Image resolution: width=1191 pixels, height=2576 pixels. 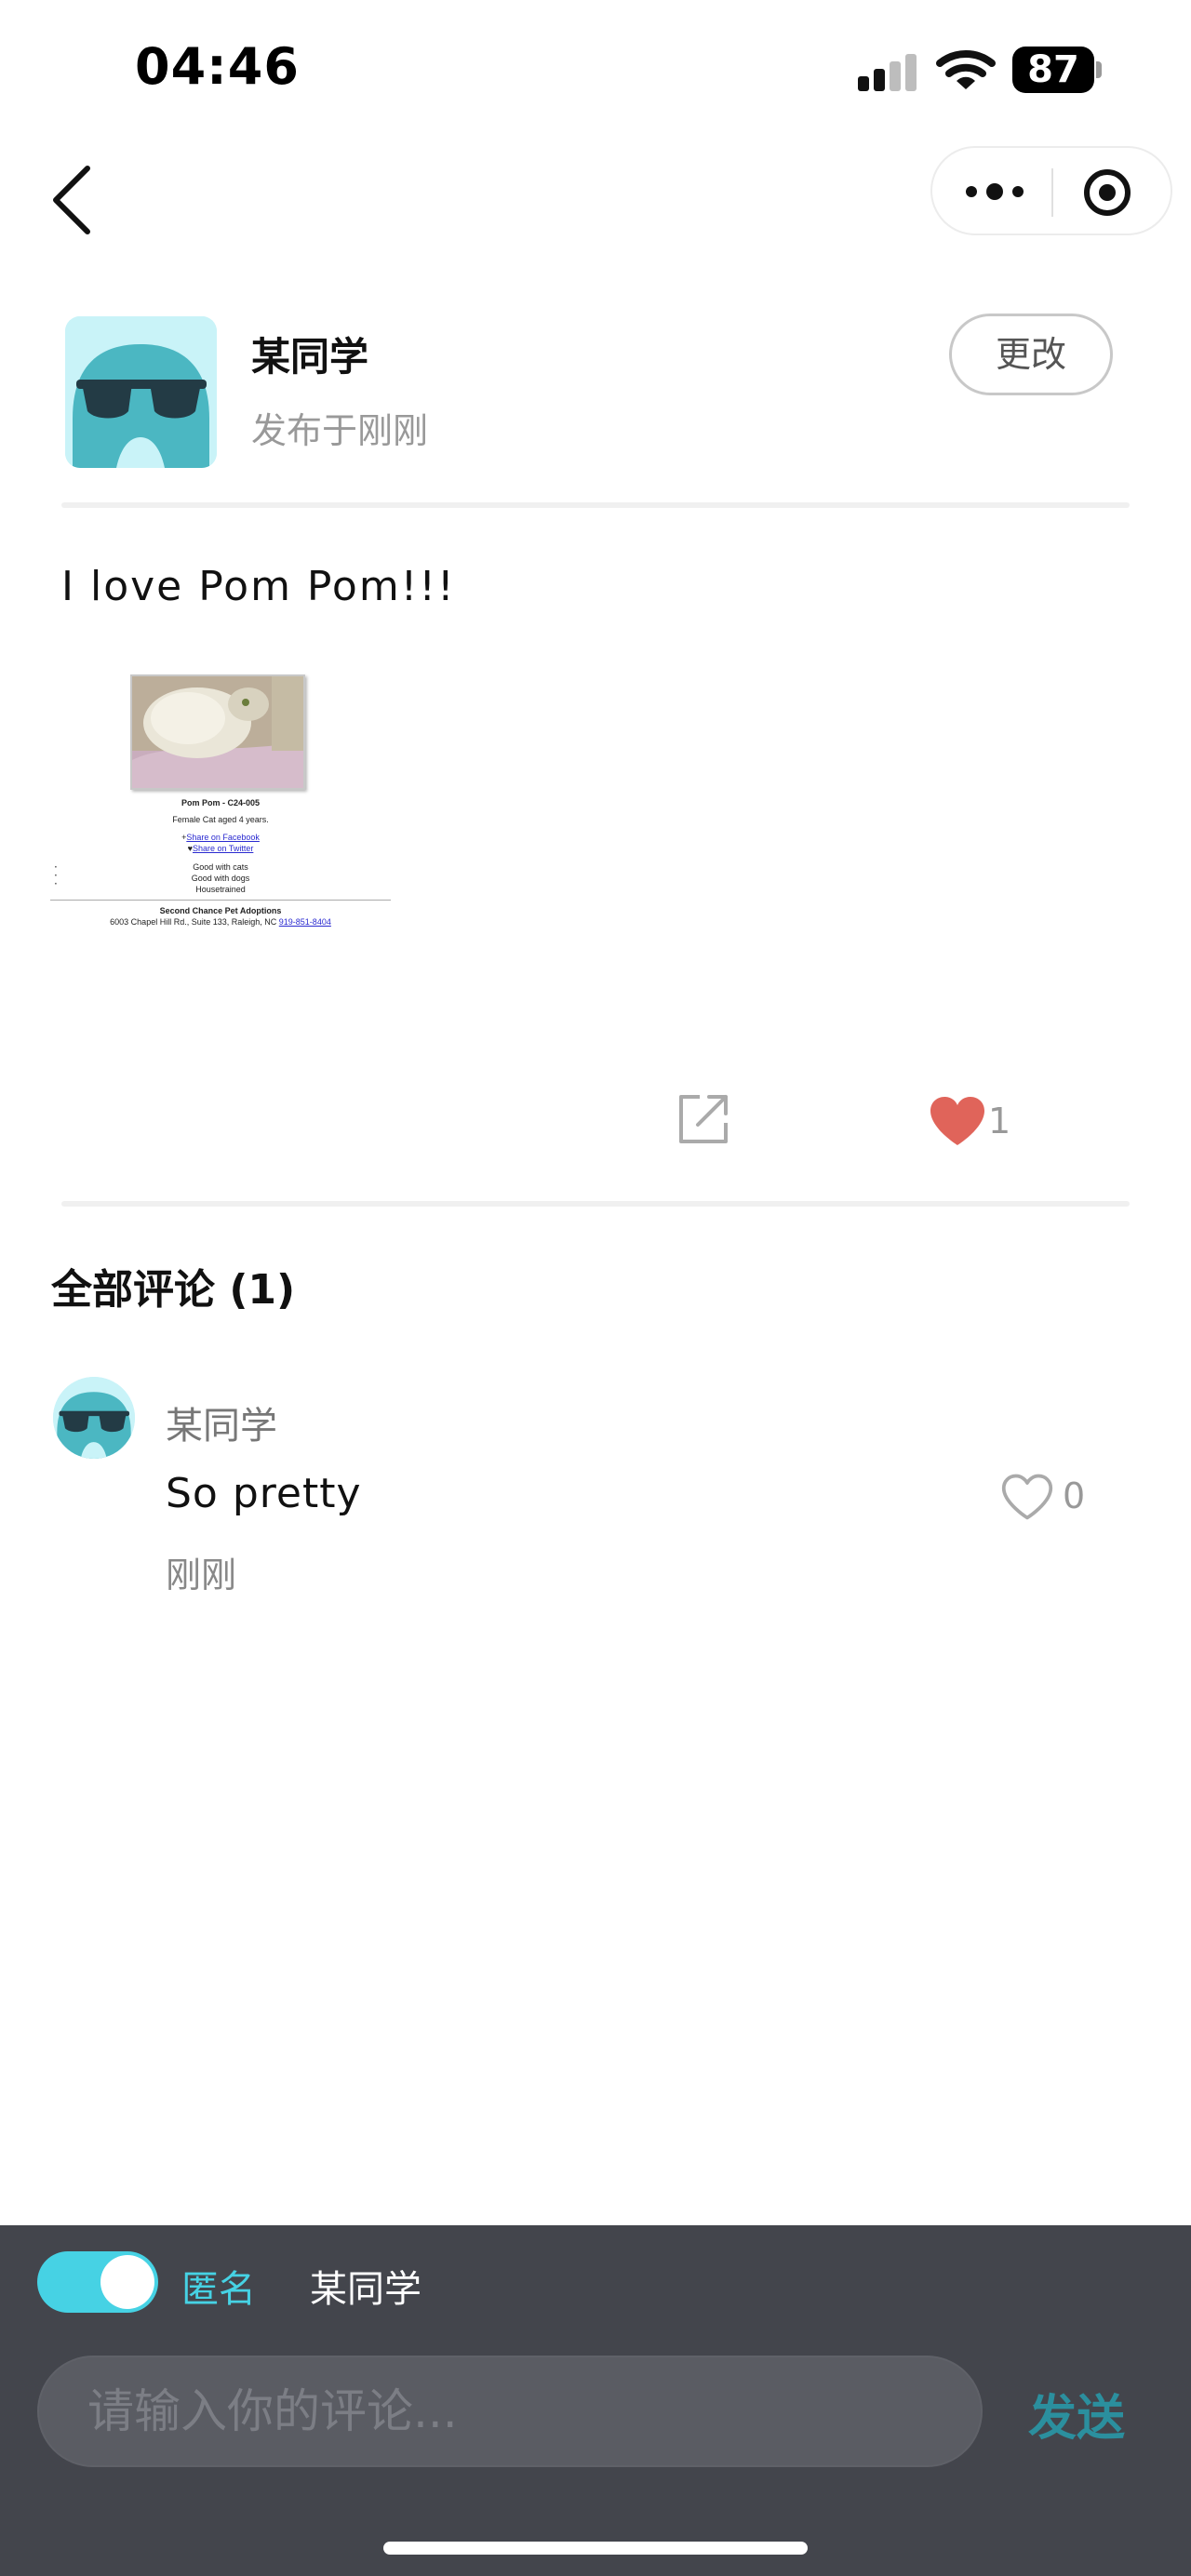 I want to click on cat-photo, so click(x=217, y=732).